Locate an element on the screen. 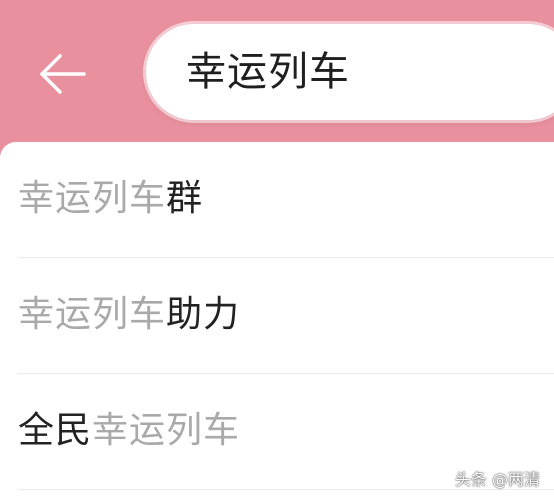  suggestion-label: 幸运列车助力 is located at coordinates (129, 315).